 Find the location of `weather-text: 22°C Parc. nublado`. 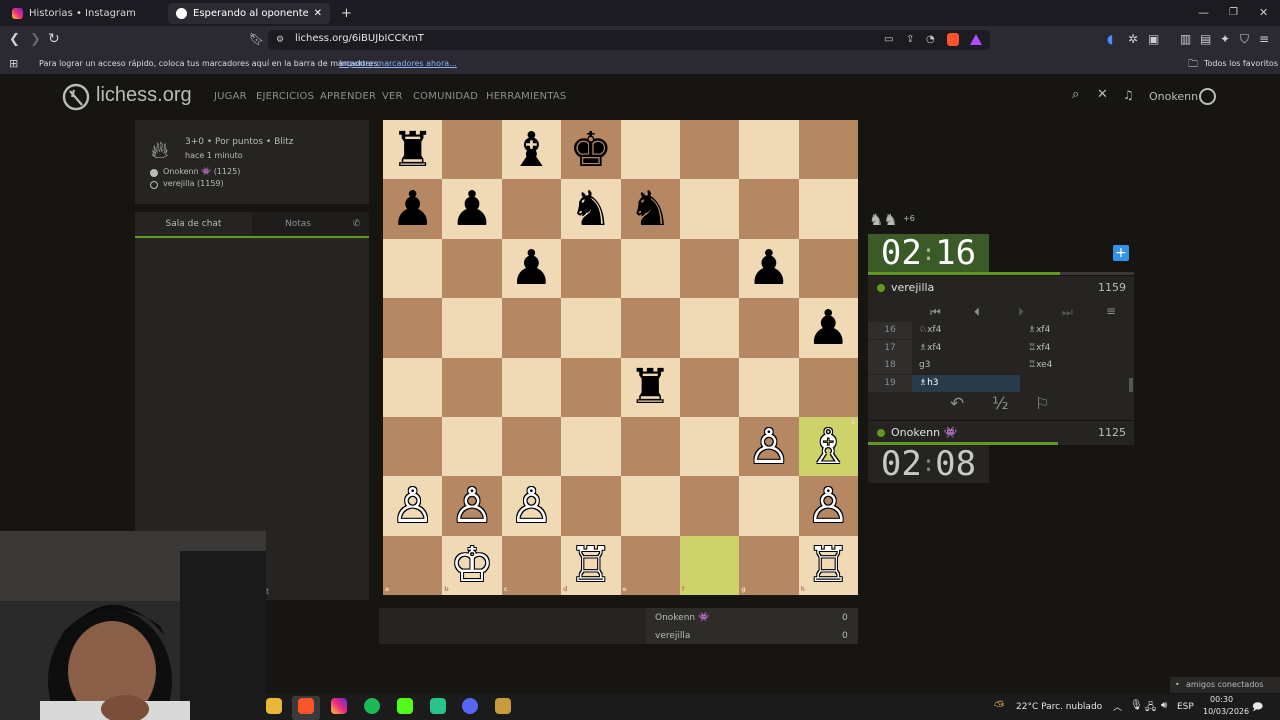

weather-text: 22°C Parc. nublado is located at coordinates (1059, 707).